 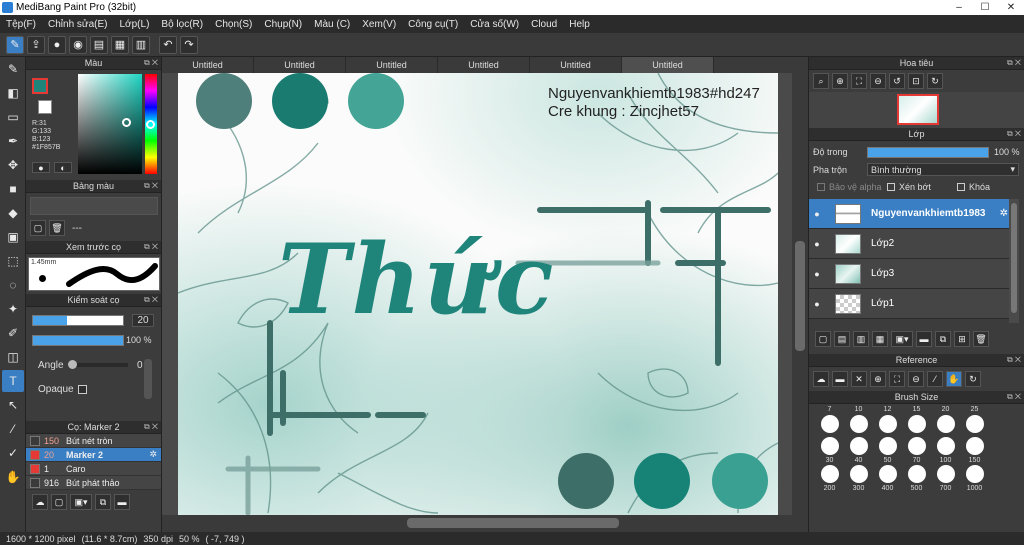 I want to click on layer-item: ● Nguyenvankhiemtb1983 ✲, so click(x=909, y=214).